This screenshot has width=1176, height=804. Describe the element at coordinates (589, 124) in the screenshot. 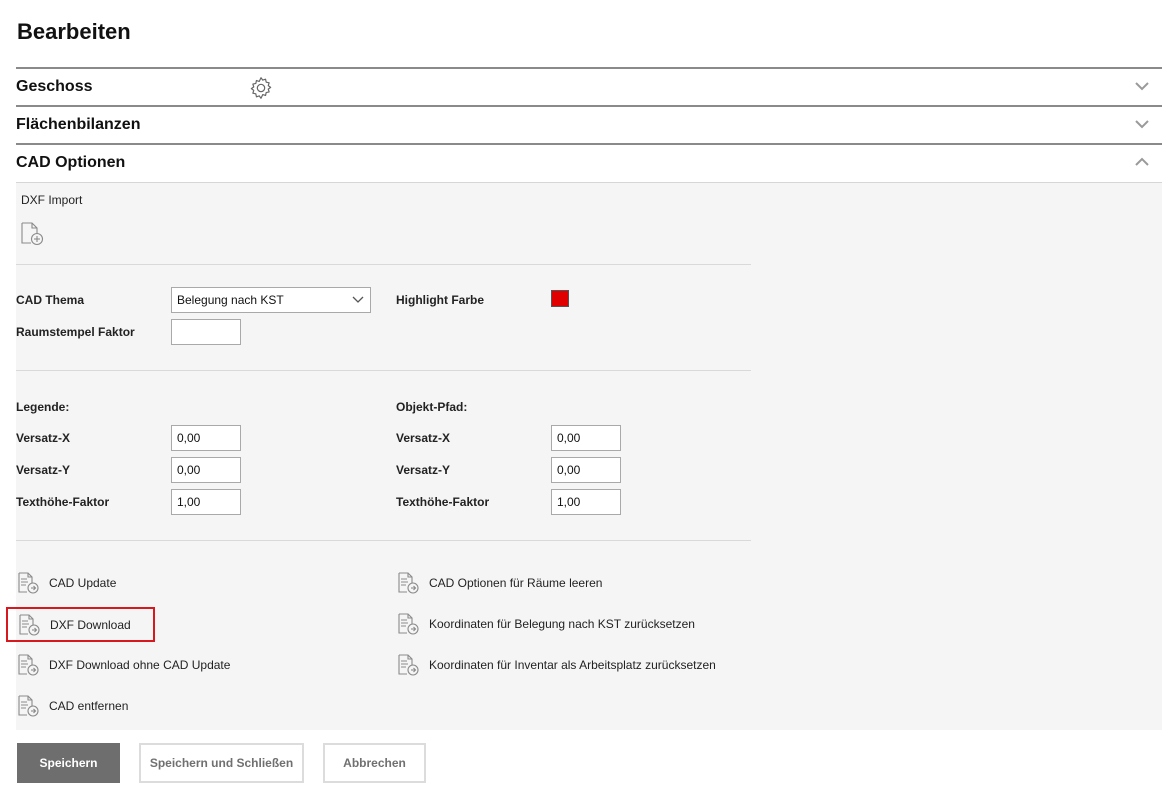

I see `accordion-flaechenbilanzen: Flächenbilanzen` at that location.